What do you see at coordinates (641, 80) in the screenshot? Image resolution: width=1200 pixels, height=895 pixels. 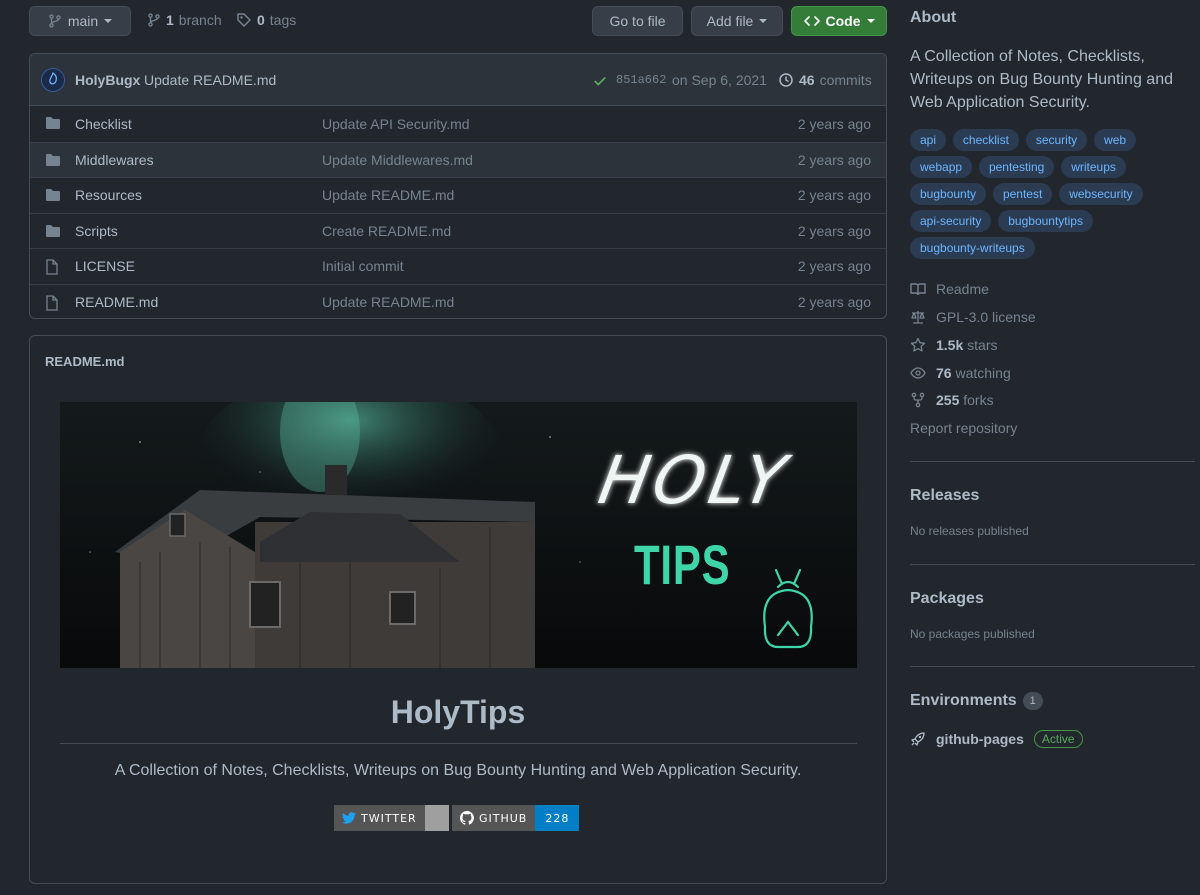 I see `commit-sha: 851a662` at bounding box center [641, 80].